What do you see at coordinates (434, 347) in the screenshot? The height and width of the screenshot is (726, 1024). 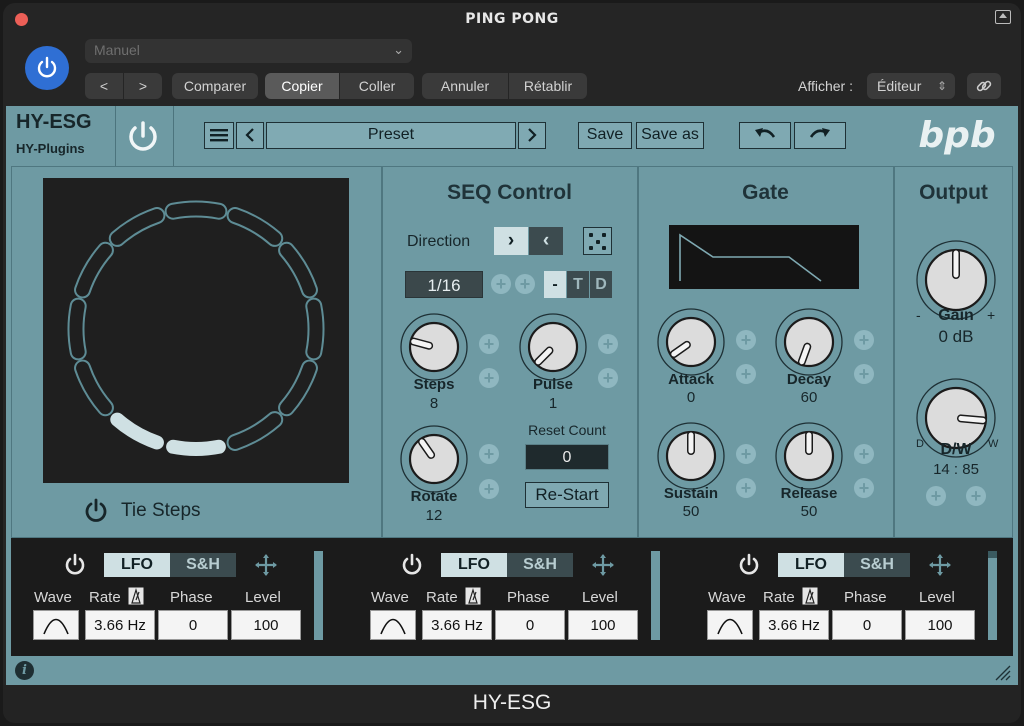 I see `steps-knob` at bounding box center [434, 347].